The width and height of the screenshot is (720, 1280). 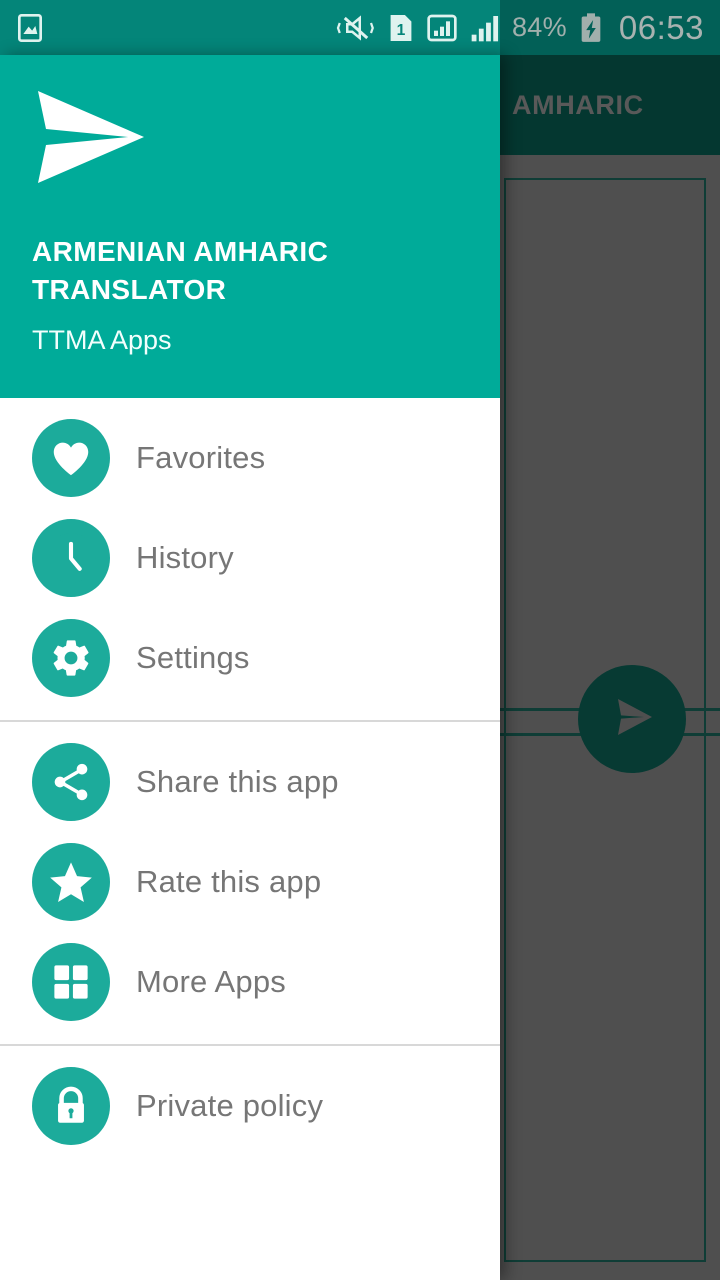 What do you see at coordinates (230, 1105) in the screenshot?
I see `drawer-item-label: Private policy` at bounding box center [230, 1105].